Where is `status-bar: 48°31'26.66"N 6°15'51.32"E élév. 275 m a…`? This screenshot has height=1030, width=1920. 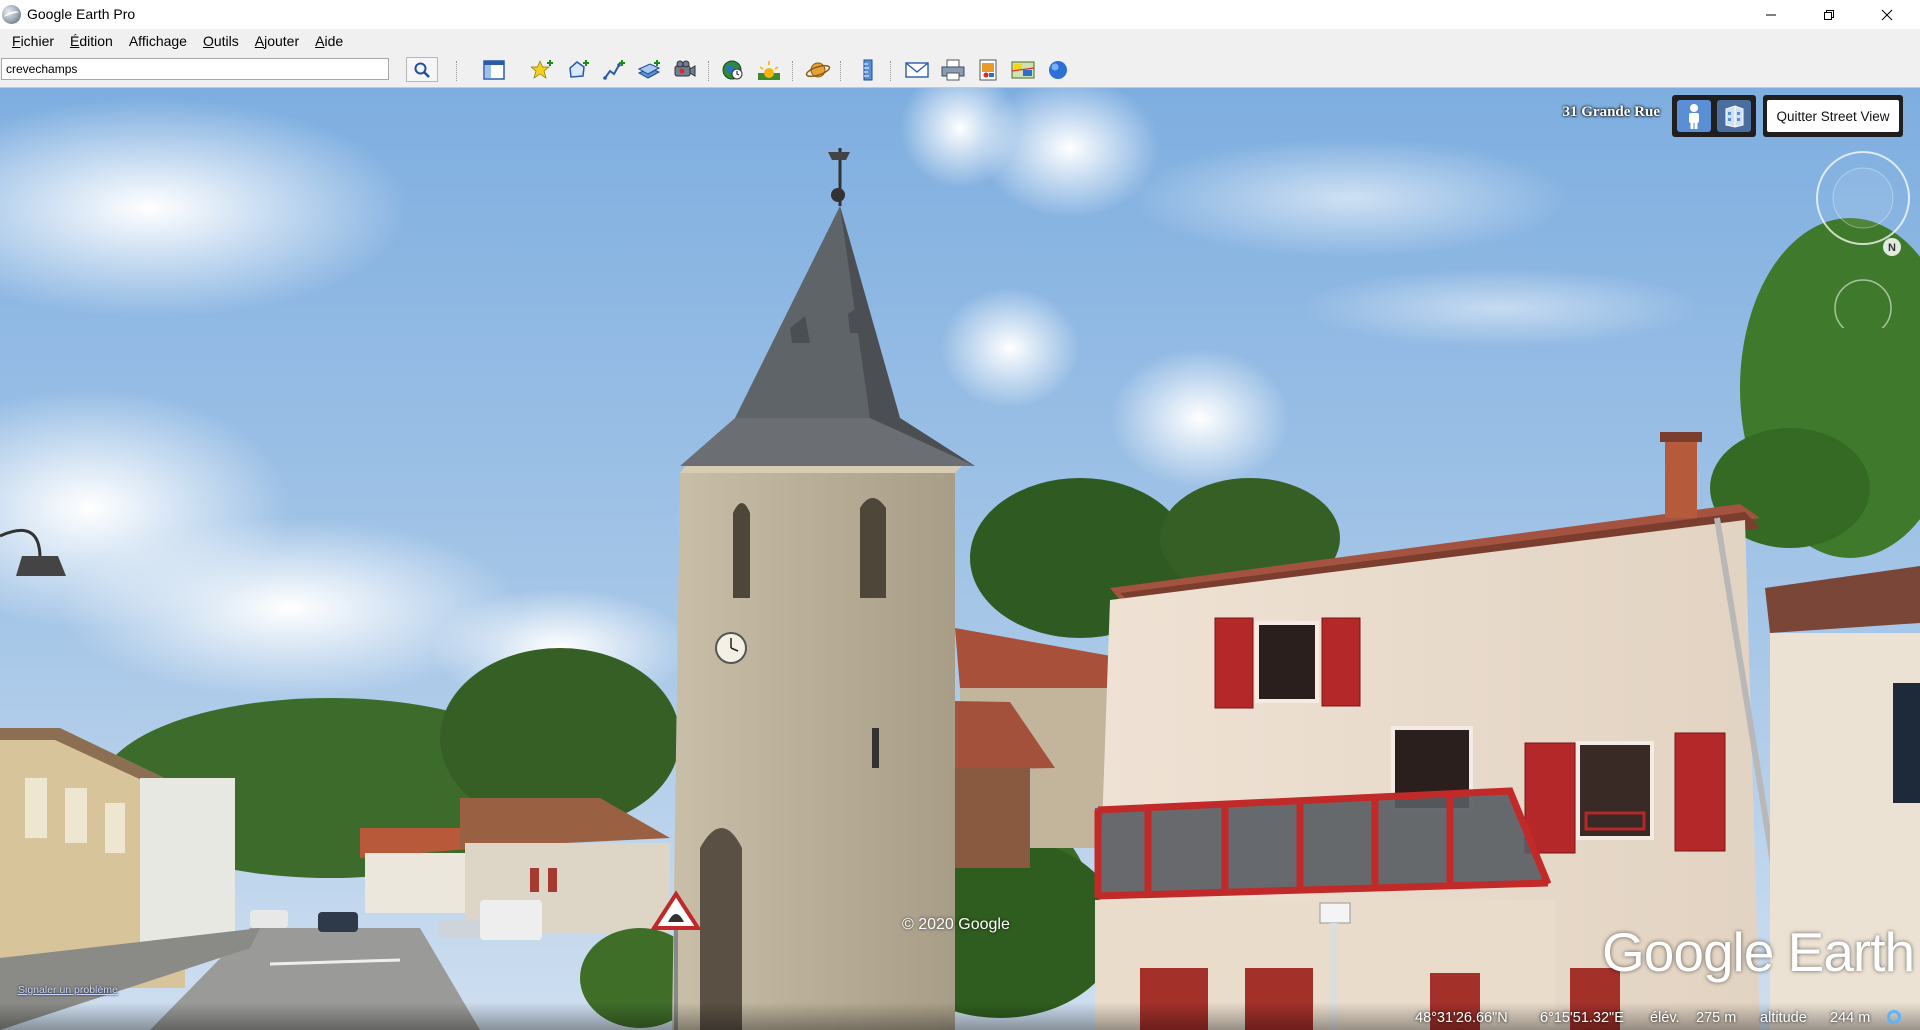 status-bar: 48°31'26.66"N 6°15'51.32"E élév. 275 m a… is located at coordinates (960, 1016).